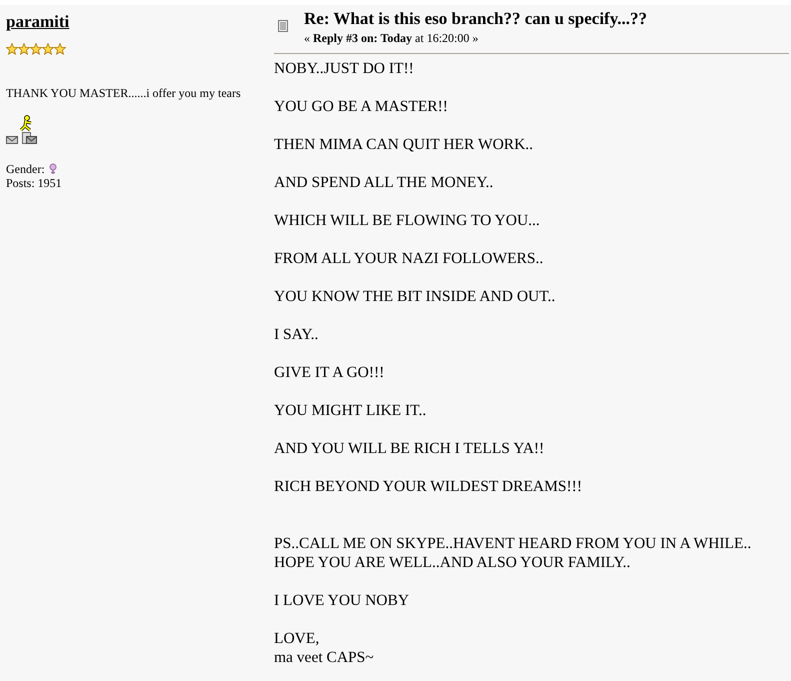  I want to click on post-subject: Re: What is this eso branch?? can u specify...??, so click(476, 19).